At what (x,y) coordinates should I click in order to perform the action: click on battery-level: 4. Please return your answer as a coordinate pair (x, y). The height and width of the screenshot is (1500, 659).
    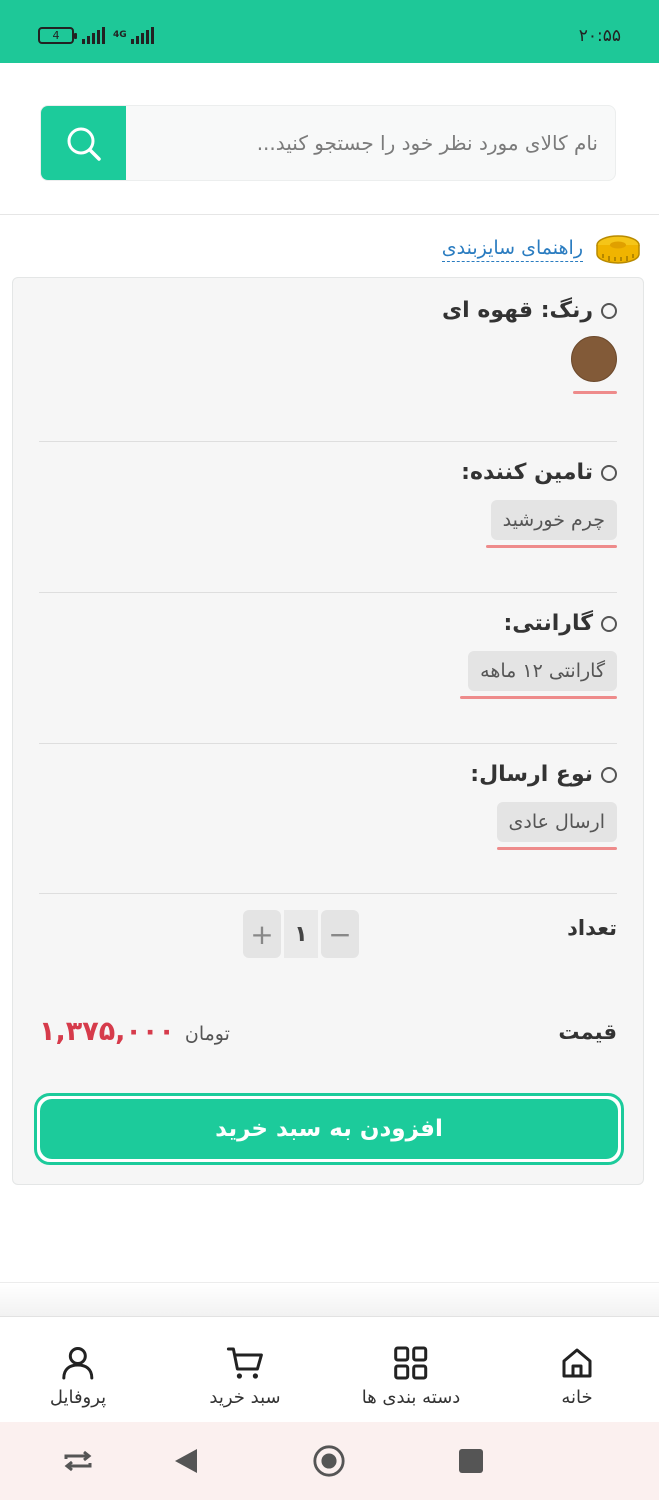
    Looking at the image, I should click on (56, 35).